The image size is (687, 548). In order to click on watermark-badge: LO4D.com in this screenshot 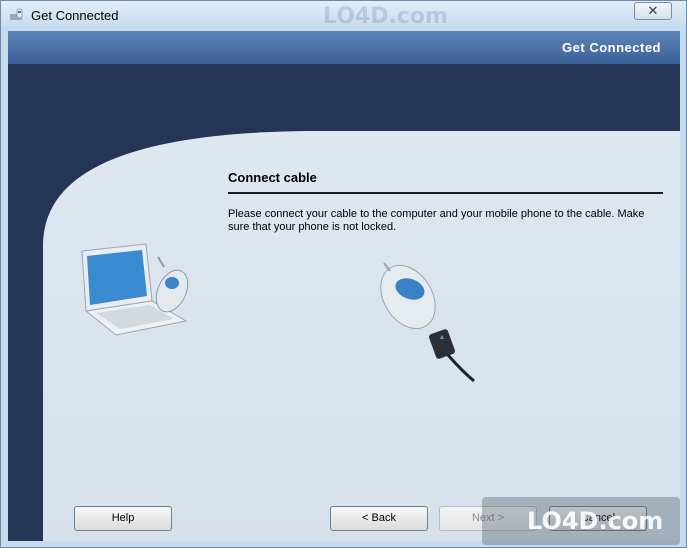, I will do `click(581, 521)`.